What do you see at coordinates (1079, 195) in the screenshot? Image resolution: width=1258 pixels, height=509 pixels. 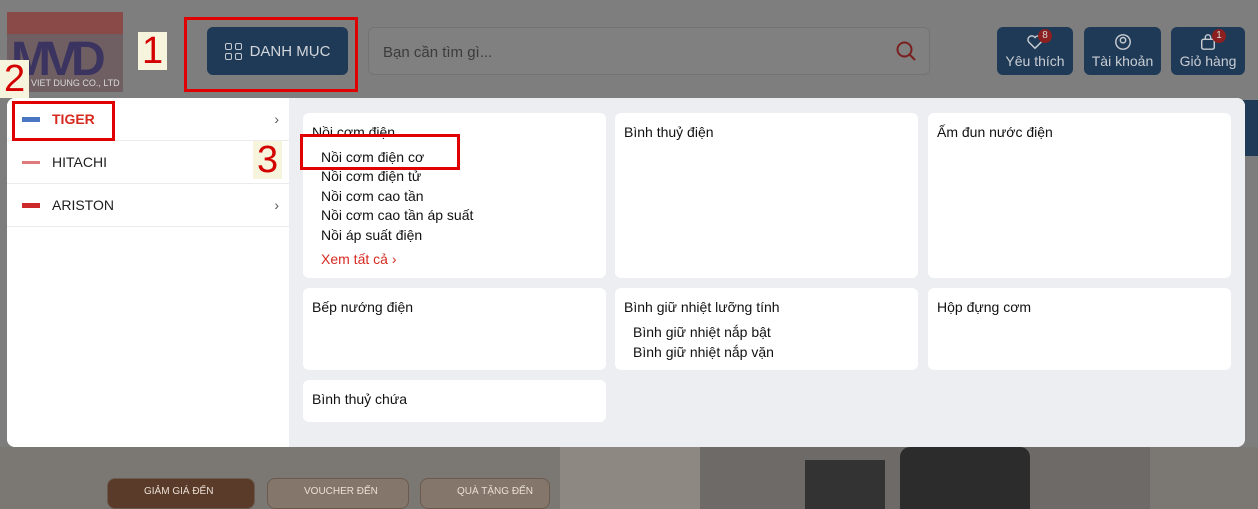 I see `category-card-kettle: Ấm đun nước điện` at bounding box center [1079, 195].